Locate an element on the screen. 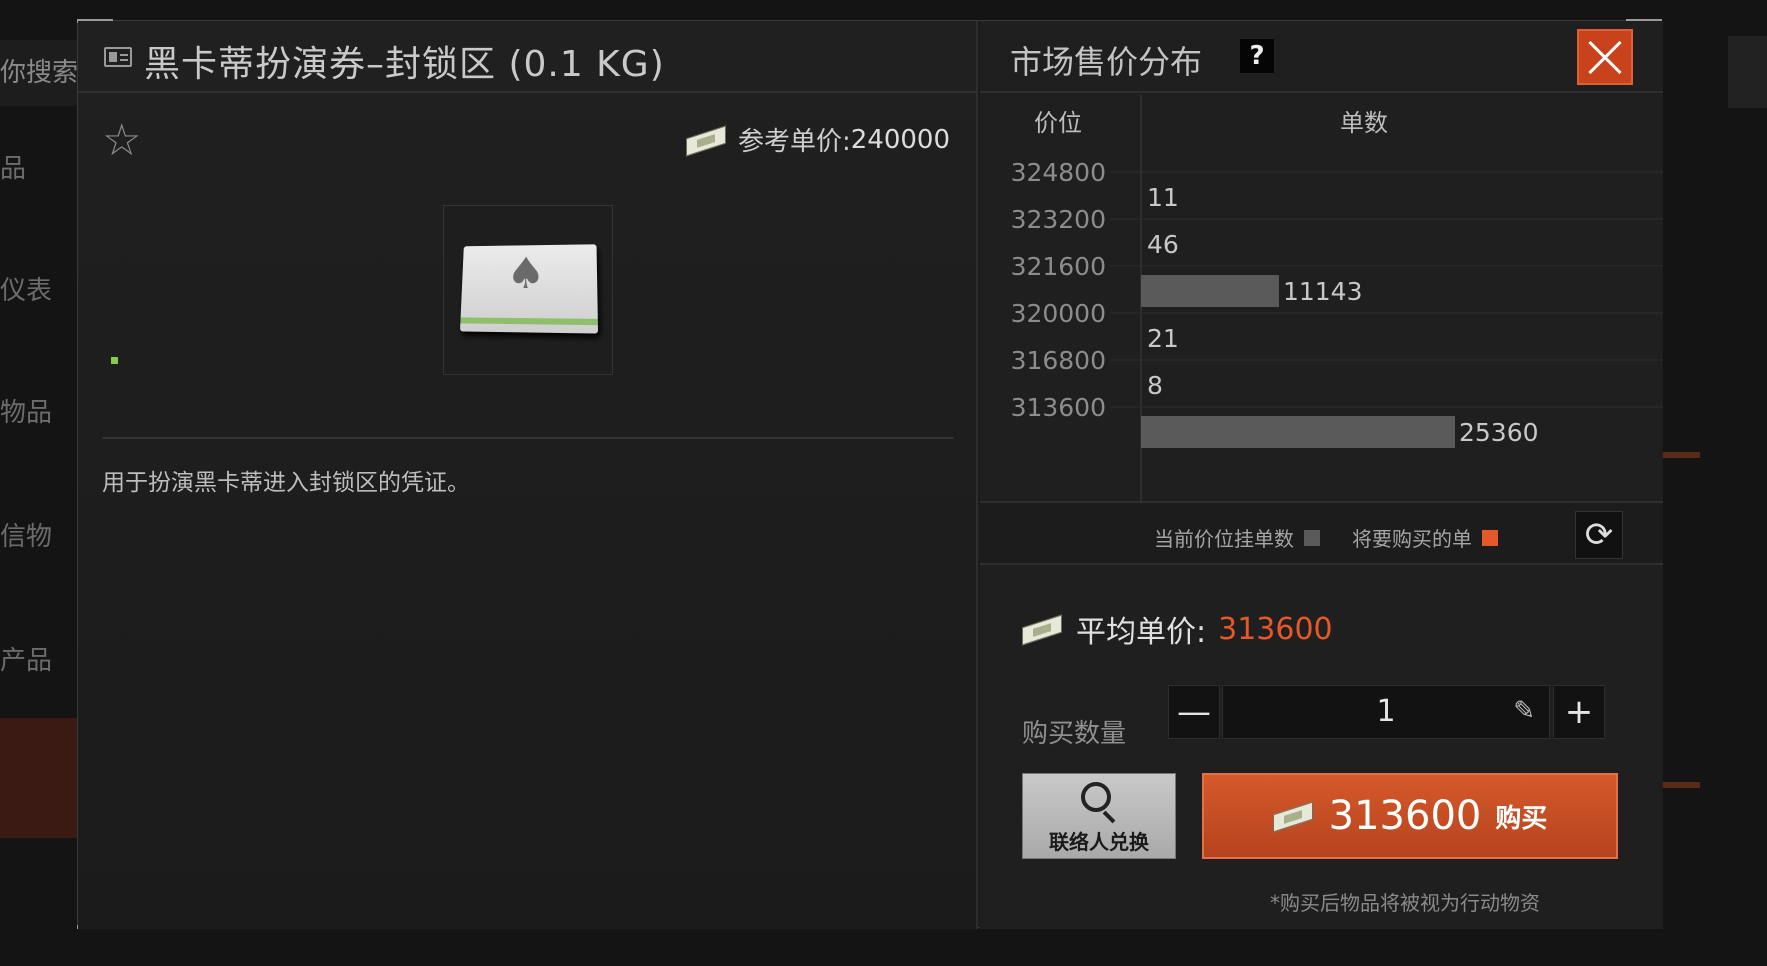  black-card-image: ♠ is located at coordinates (529, 289).